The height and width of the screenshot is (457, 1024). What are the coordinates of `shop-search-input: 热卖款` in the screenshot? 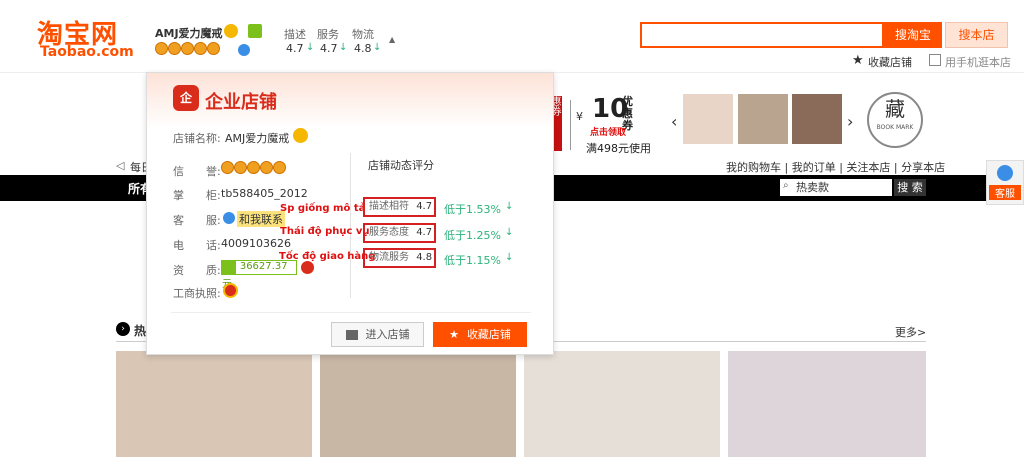 It's located at (836, 187).